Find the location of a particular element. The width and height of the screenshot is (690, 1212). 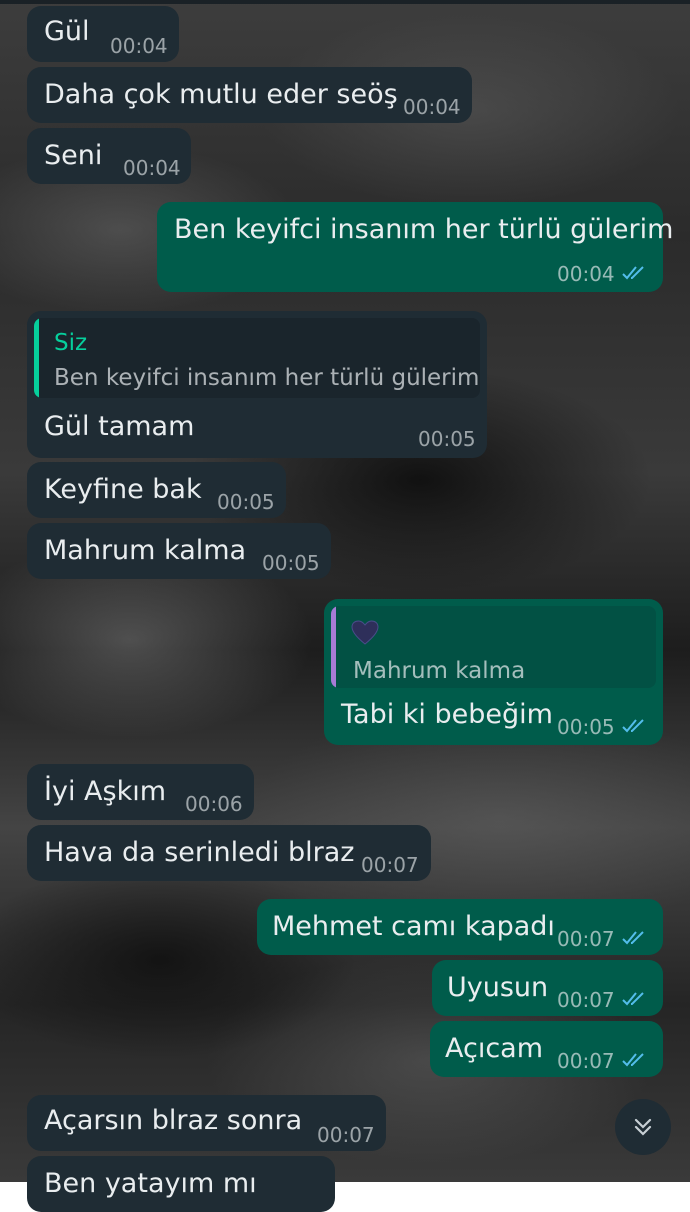

message-incoming: Mahrum kalma 00:05 is located at coordinates (179, 551).